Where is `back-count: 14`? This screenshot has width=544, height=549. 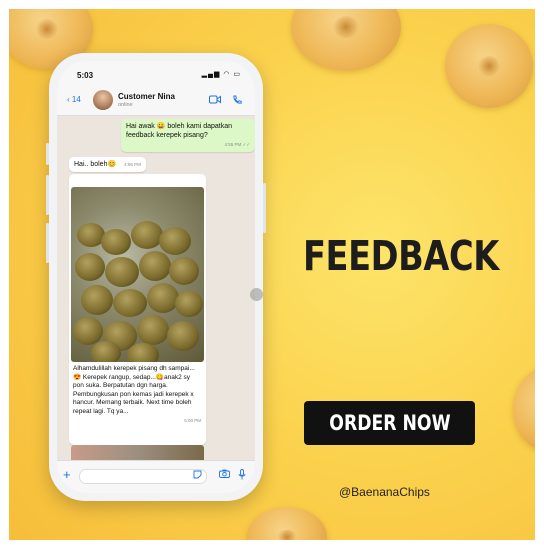 back-count: 14 is located at coordinates (76, 99).